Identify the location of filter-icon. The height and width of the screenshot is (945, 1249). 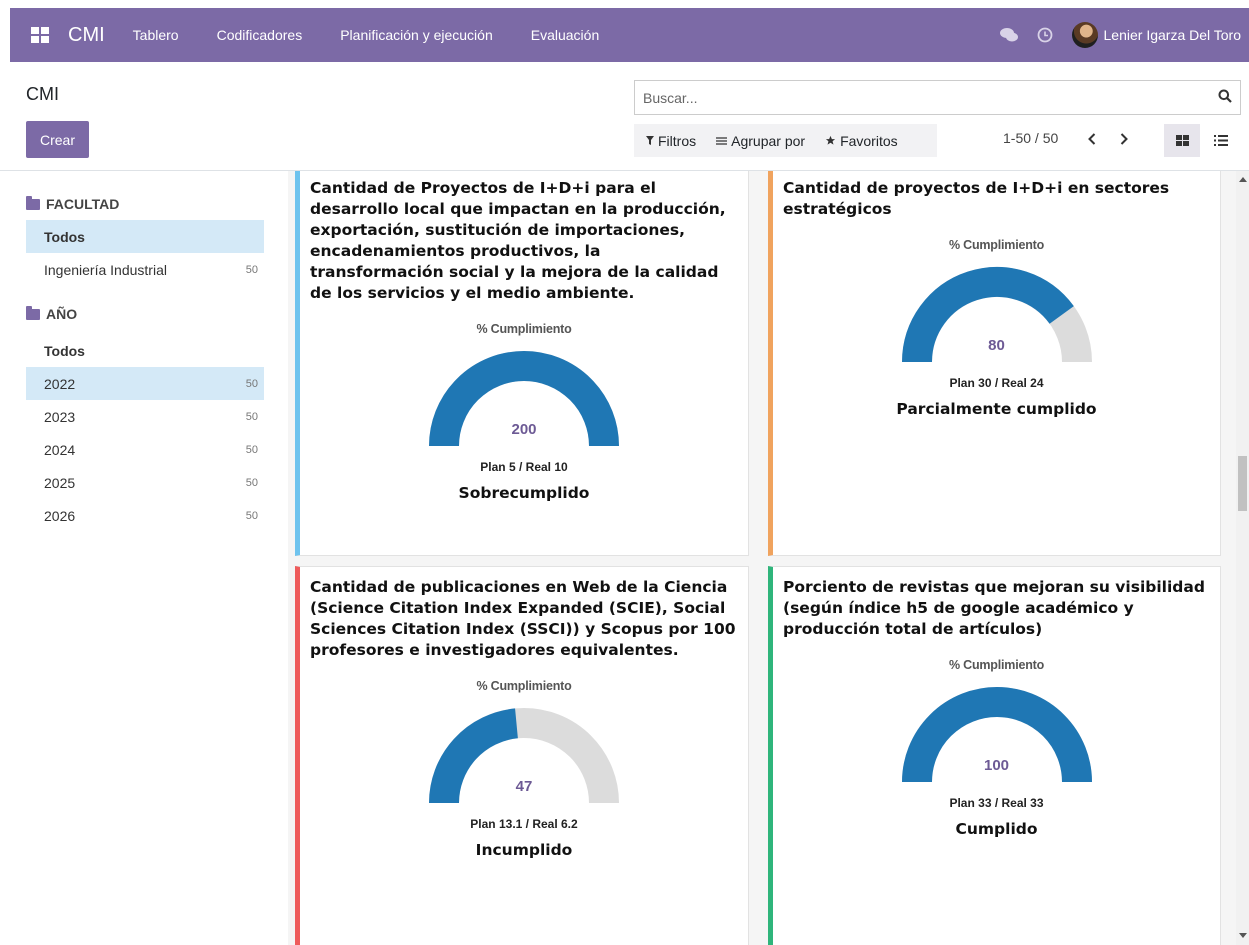
(650, 140).